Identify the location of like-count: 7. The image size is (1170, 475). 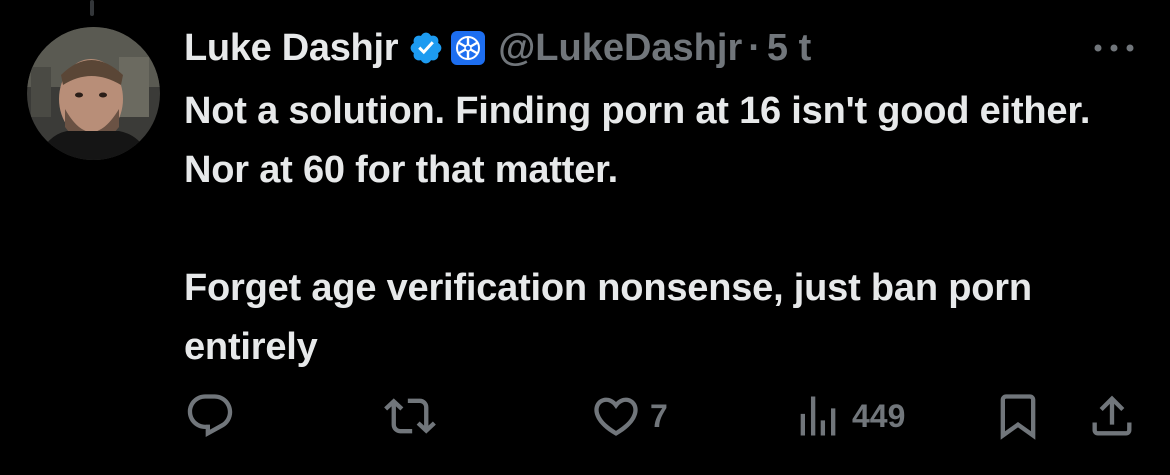
(659, 415).